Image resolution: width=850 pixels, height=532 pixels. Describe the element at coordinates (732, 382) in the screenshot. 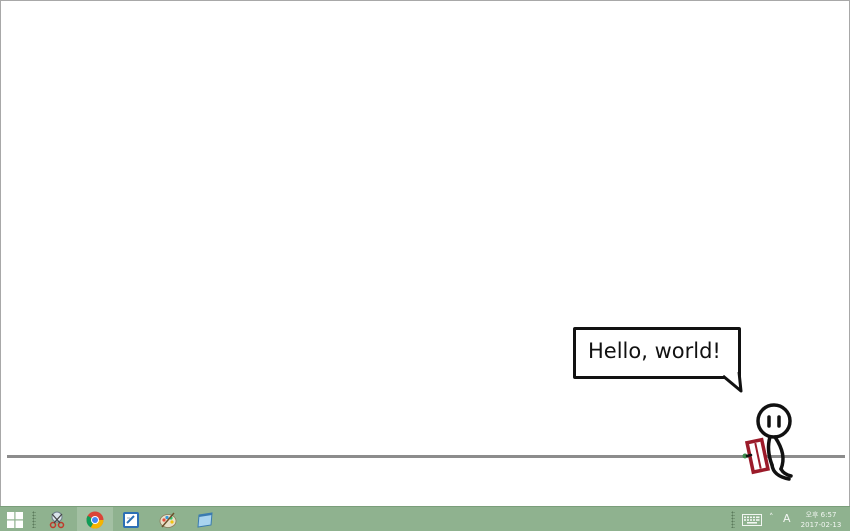

I see `speech-bubble-tail` at that location.